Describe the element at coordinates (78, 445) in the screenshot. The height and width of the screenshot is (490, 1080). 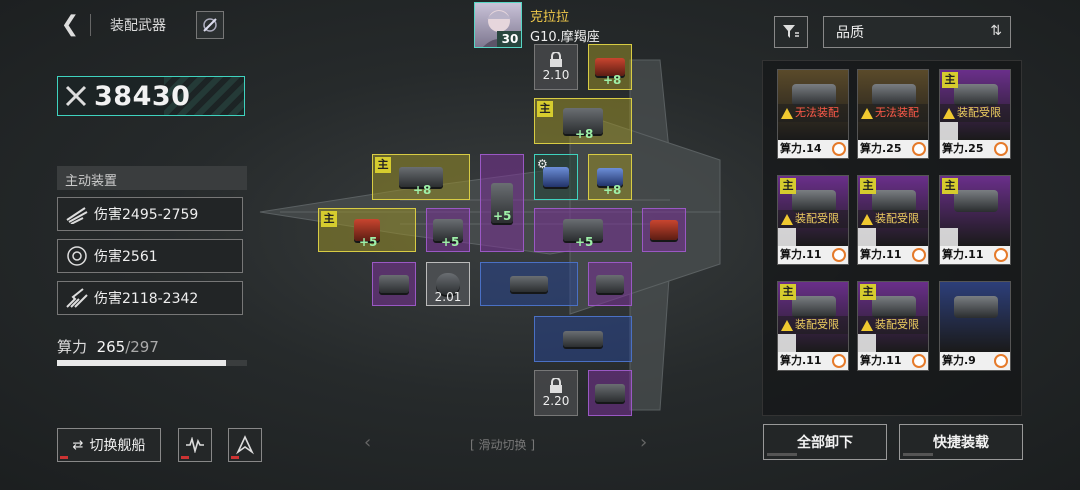
I see `swap-icon: ⇄` at that location.